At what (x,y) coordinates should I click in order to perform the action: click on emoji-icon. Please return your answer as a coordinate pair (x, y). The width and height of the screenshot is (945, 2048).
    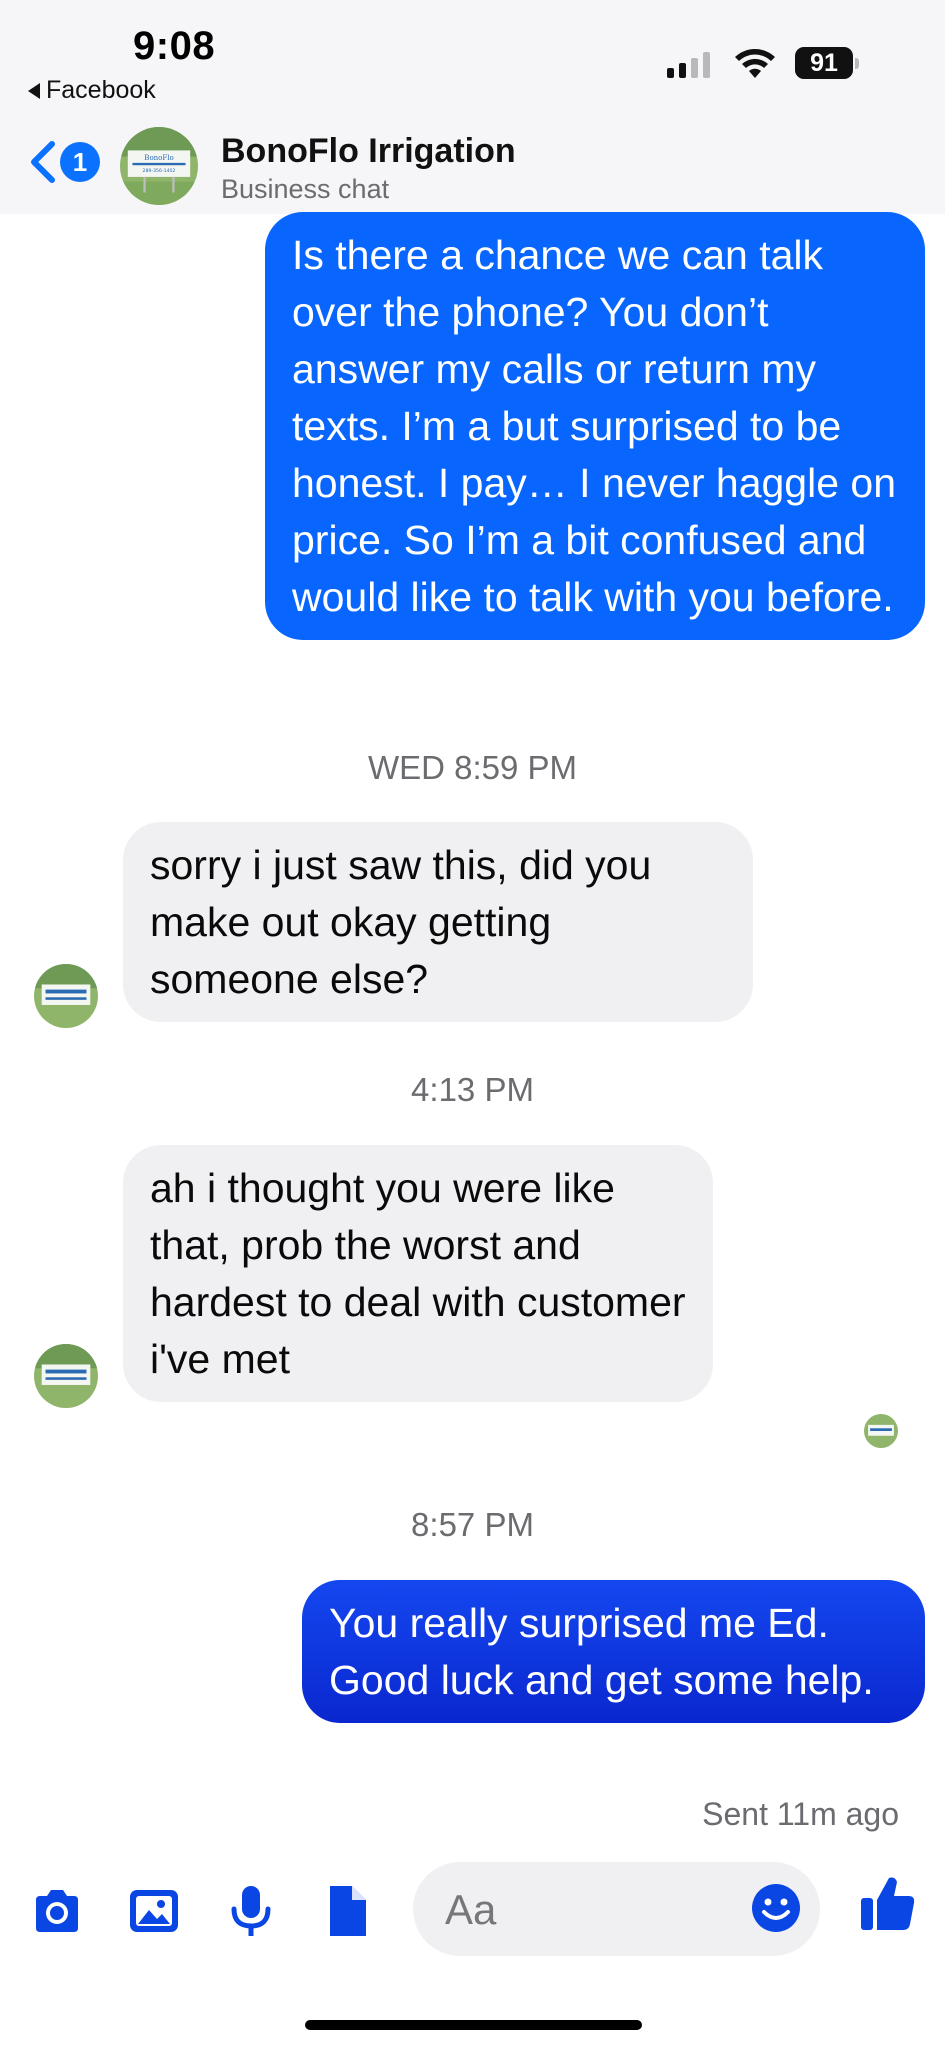
    Looking at the image, I should click on (776, 1908).